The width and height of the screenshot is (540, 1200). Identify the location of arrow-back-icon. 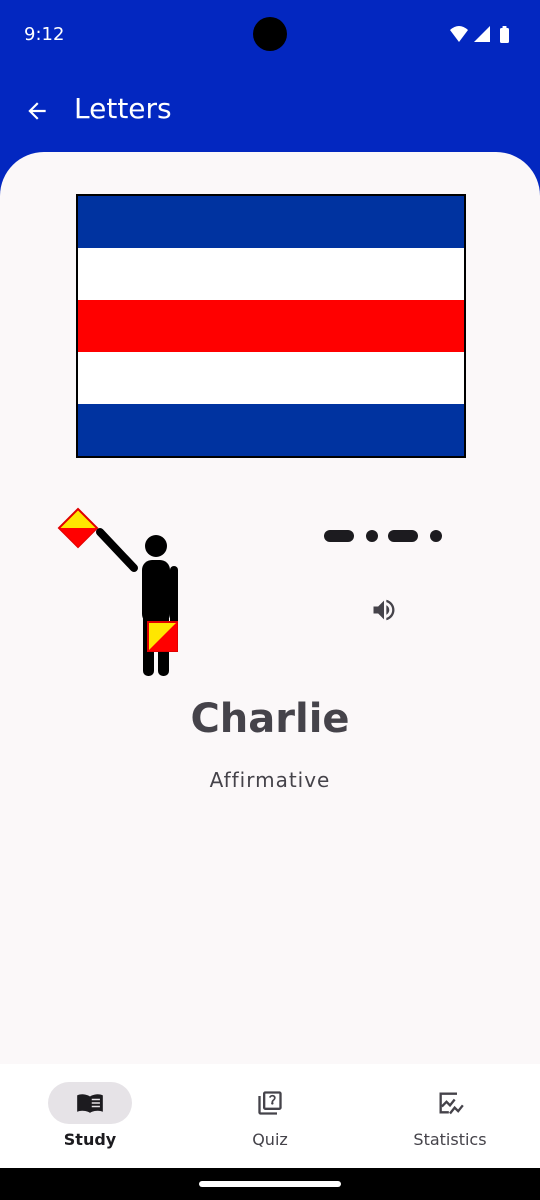
(37, 111).